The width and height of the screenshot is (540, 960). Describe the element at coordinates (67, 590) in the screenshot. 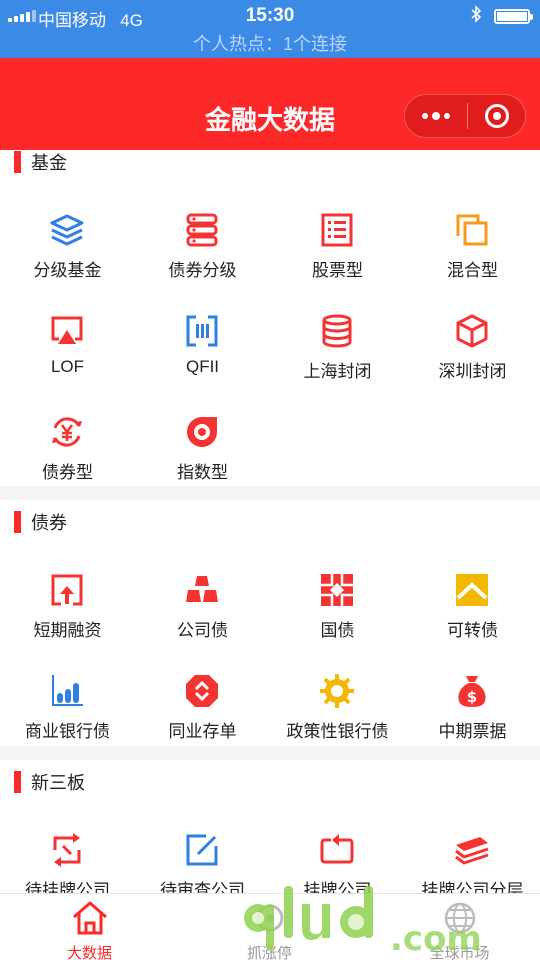

I see `upload-box-icon` at that location.